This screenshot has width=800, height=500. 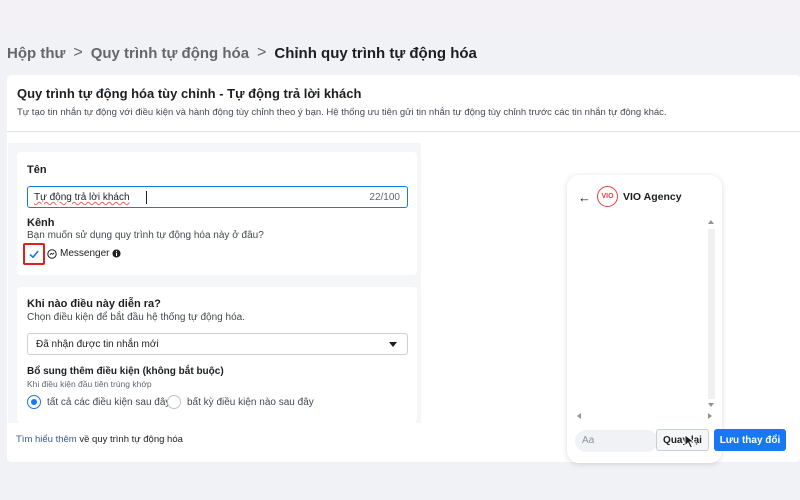 I want to click on messenger-checkbox, so click(x=34, y=254).